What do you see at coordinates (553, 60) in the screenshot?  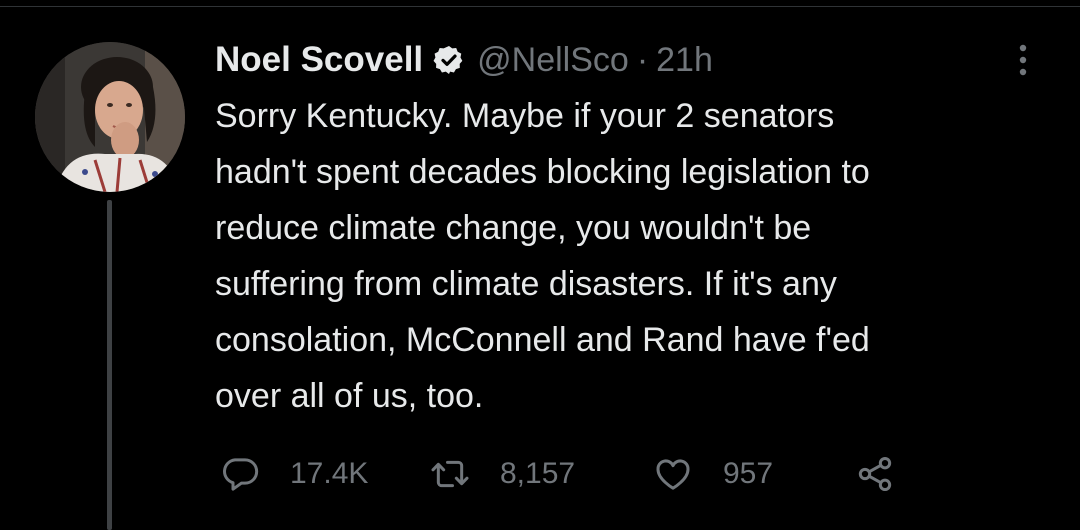 I see `author-handle: @NellSco` at bounding box center [553, 60].